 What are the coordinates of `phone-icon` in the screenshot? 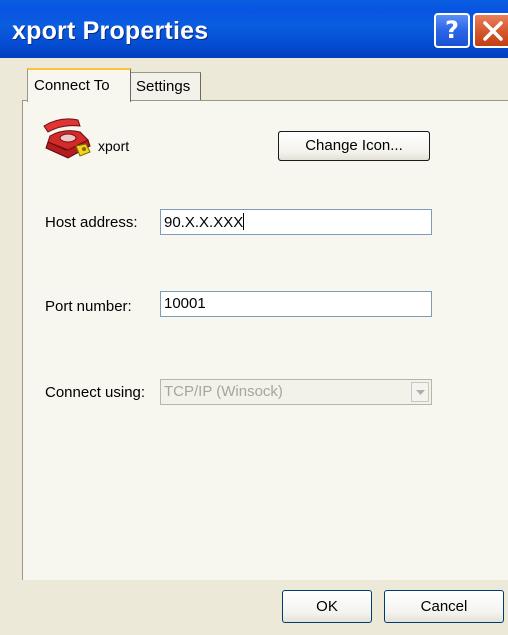 It's located at (67, 138).